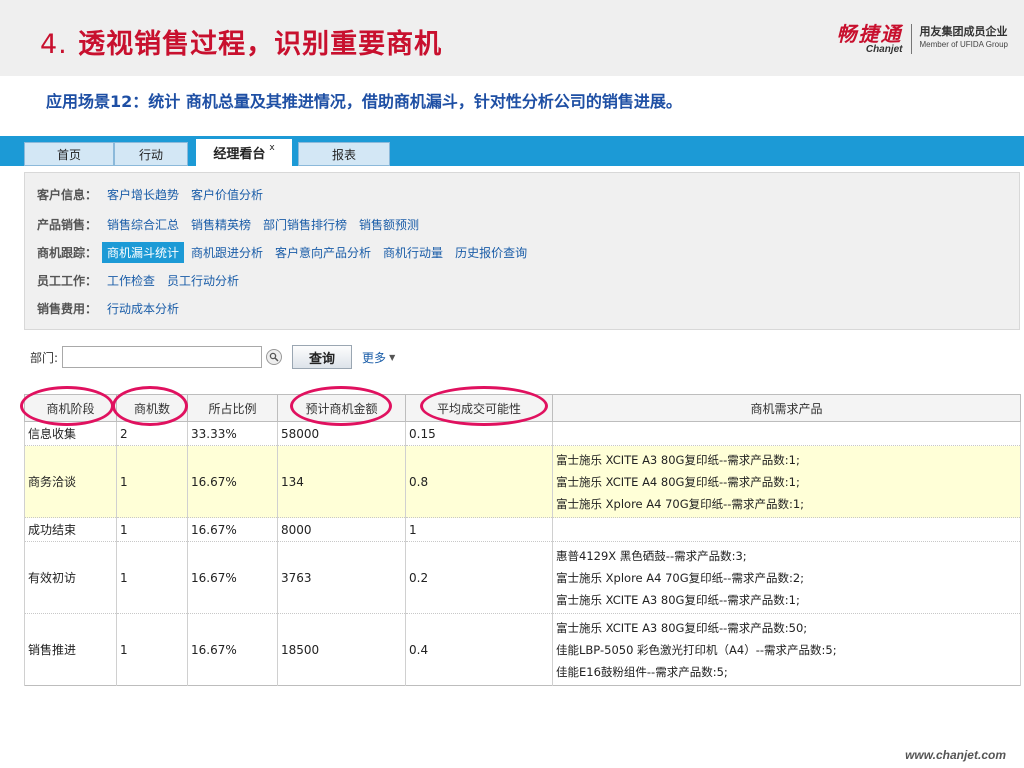  What do you see at coordinates (227, 194) in the screenshot?
I see `menu-link-customer-value: 客户价值分析` at bounding box center [227, 194].